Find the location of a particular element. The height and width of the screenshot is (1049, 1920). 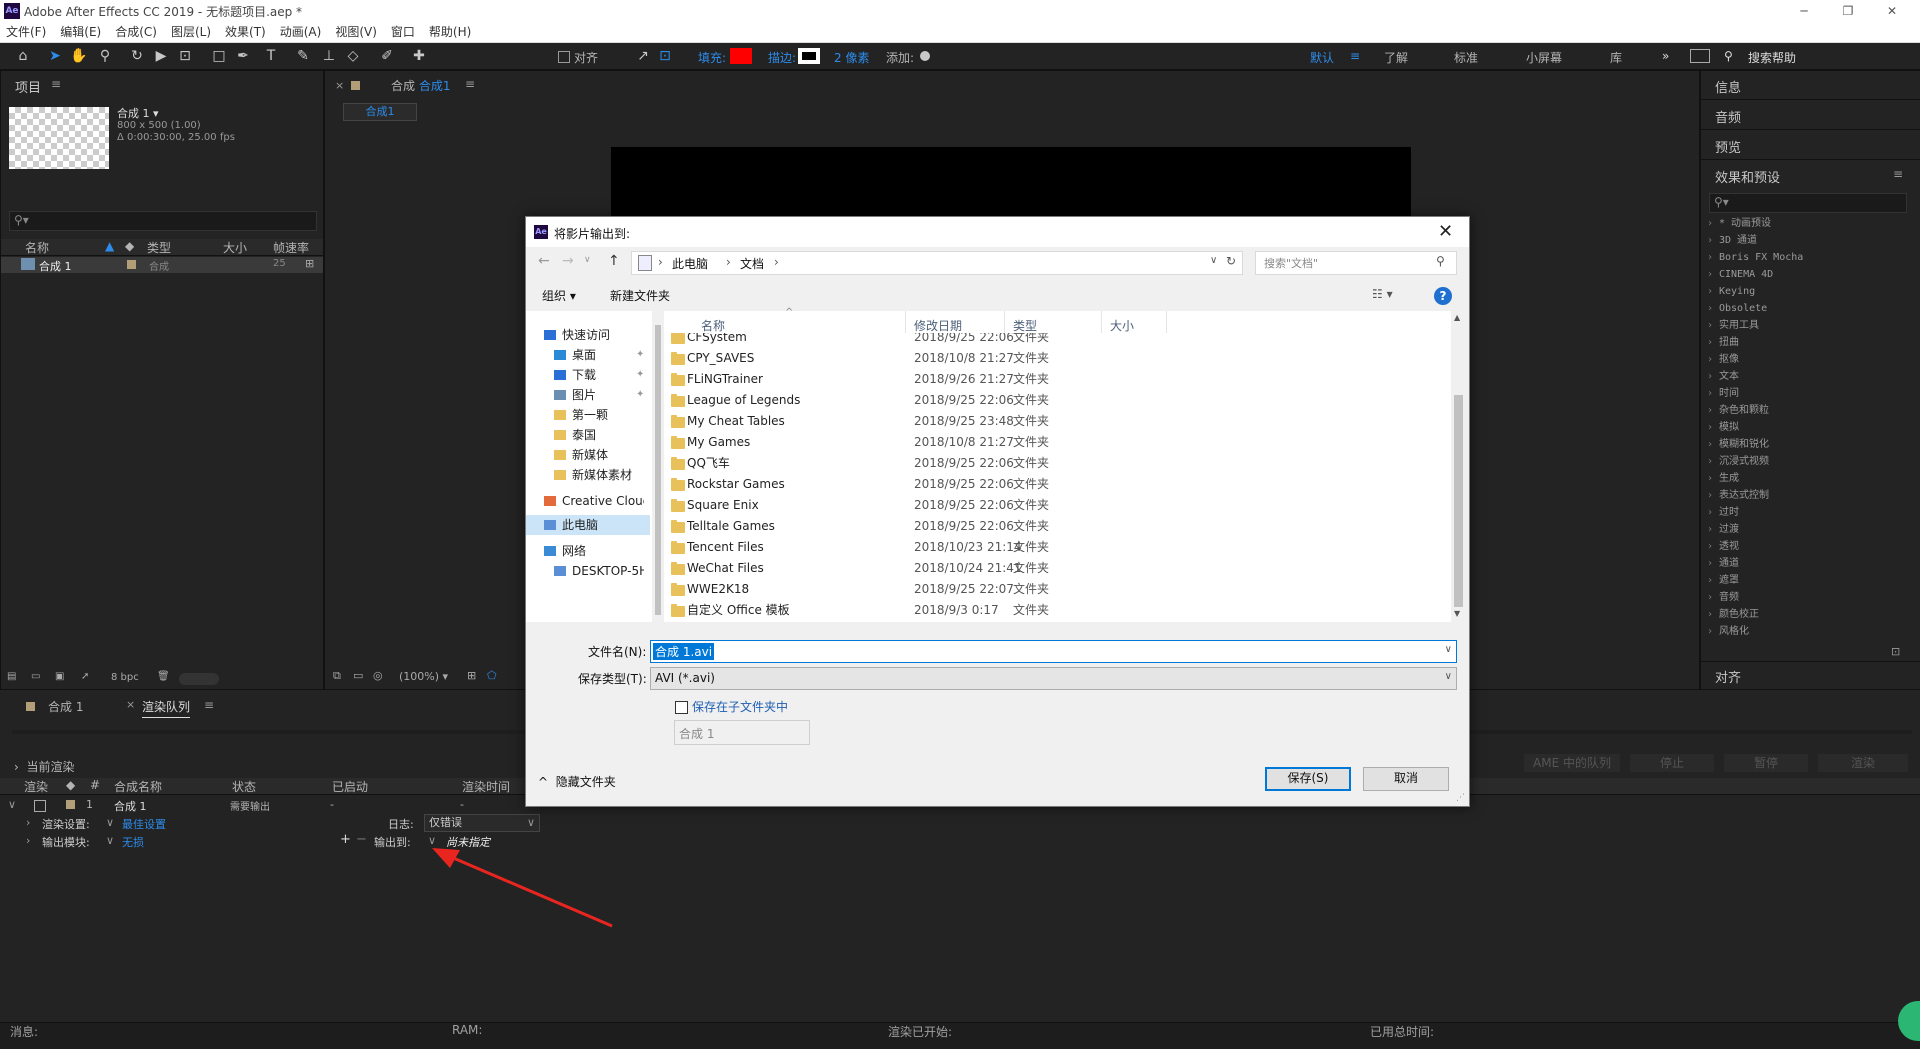

effect-category: 透视 is located at coordinates (1808, 546).